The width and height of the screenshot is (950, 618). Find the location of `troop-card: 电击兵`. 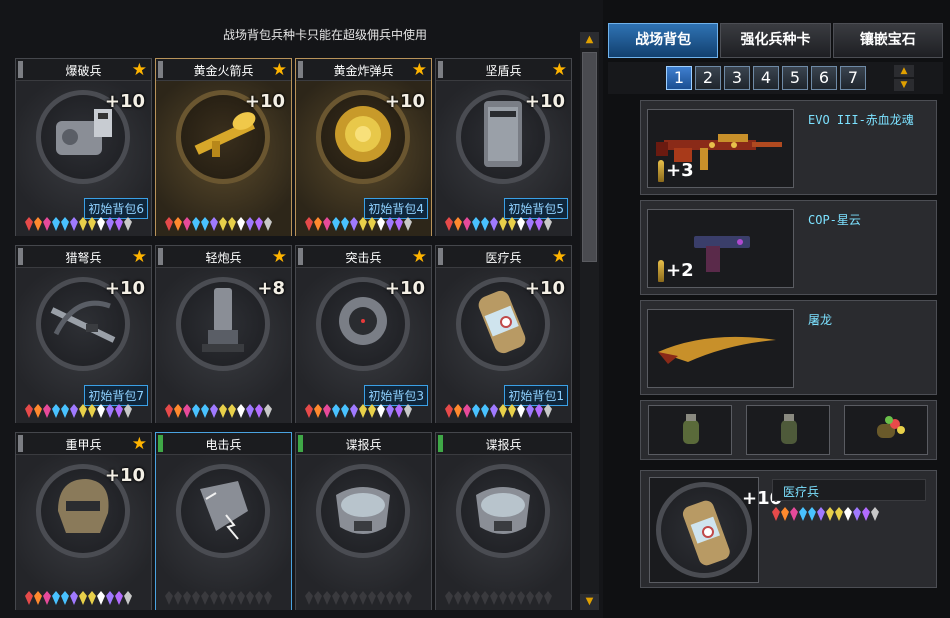

troop-card: 电击兵 is located at coordinates (223, 521).